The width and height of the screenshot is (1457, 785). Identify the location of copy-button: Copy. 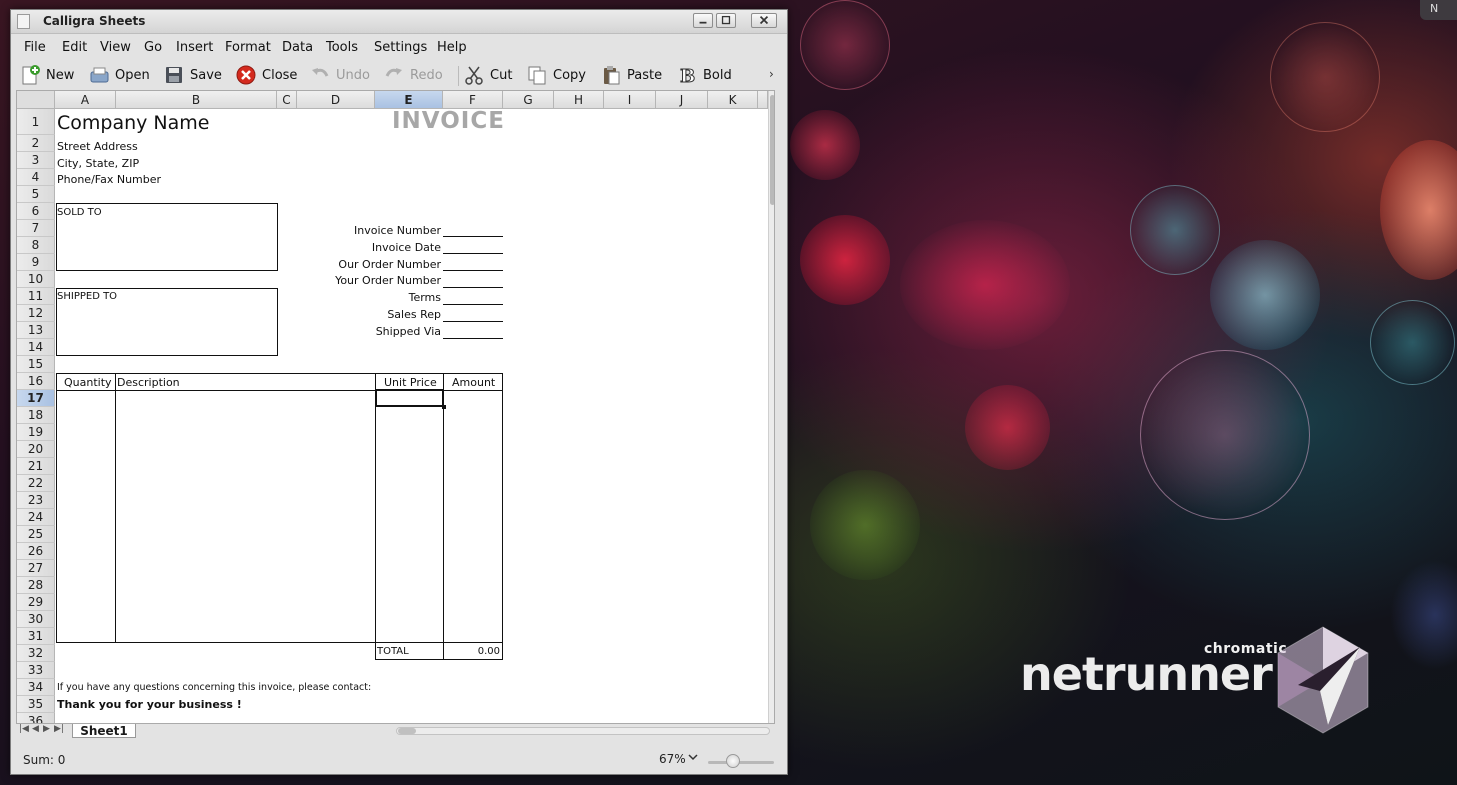
(556, 75).